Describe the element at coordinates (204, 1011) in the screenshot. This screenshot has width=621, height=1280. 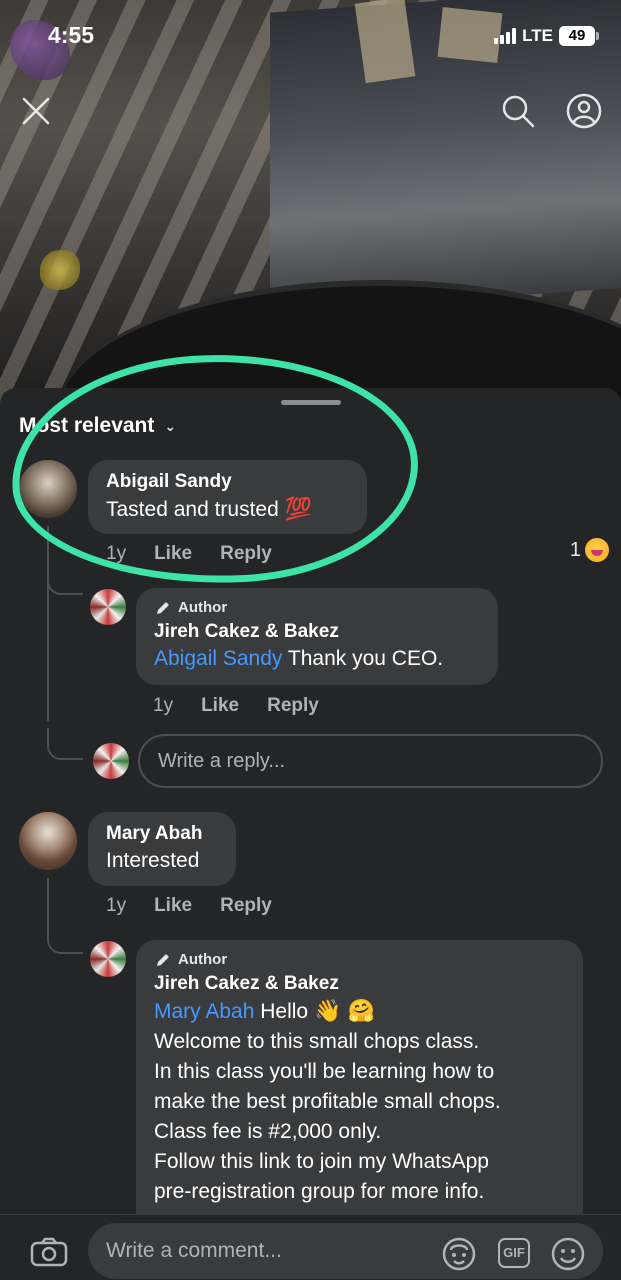
I see `mention-link: Mary Abah` at that location.